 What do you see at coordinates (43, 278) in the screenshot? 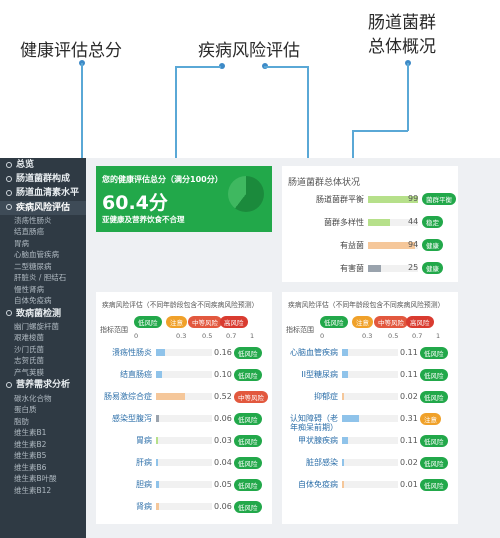
I see `sidebar-item: 肝脏炎 / 胆结石` at bounding box center [43, 278].